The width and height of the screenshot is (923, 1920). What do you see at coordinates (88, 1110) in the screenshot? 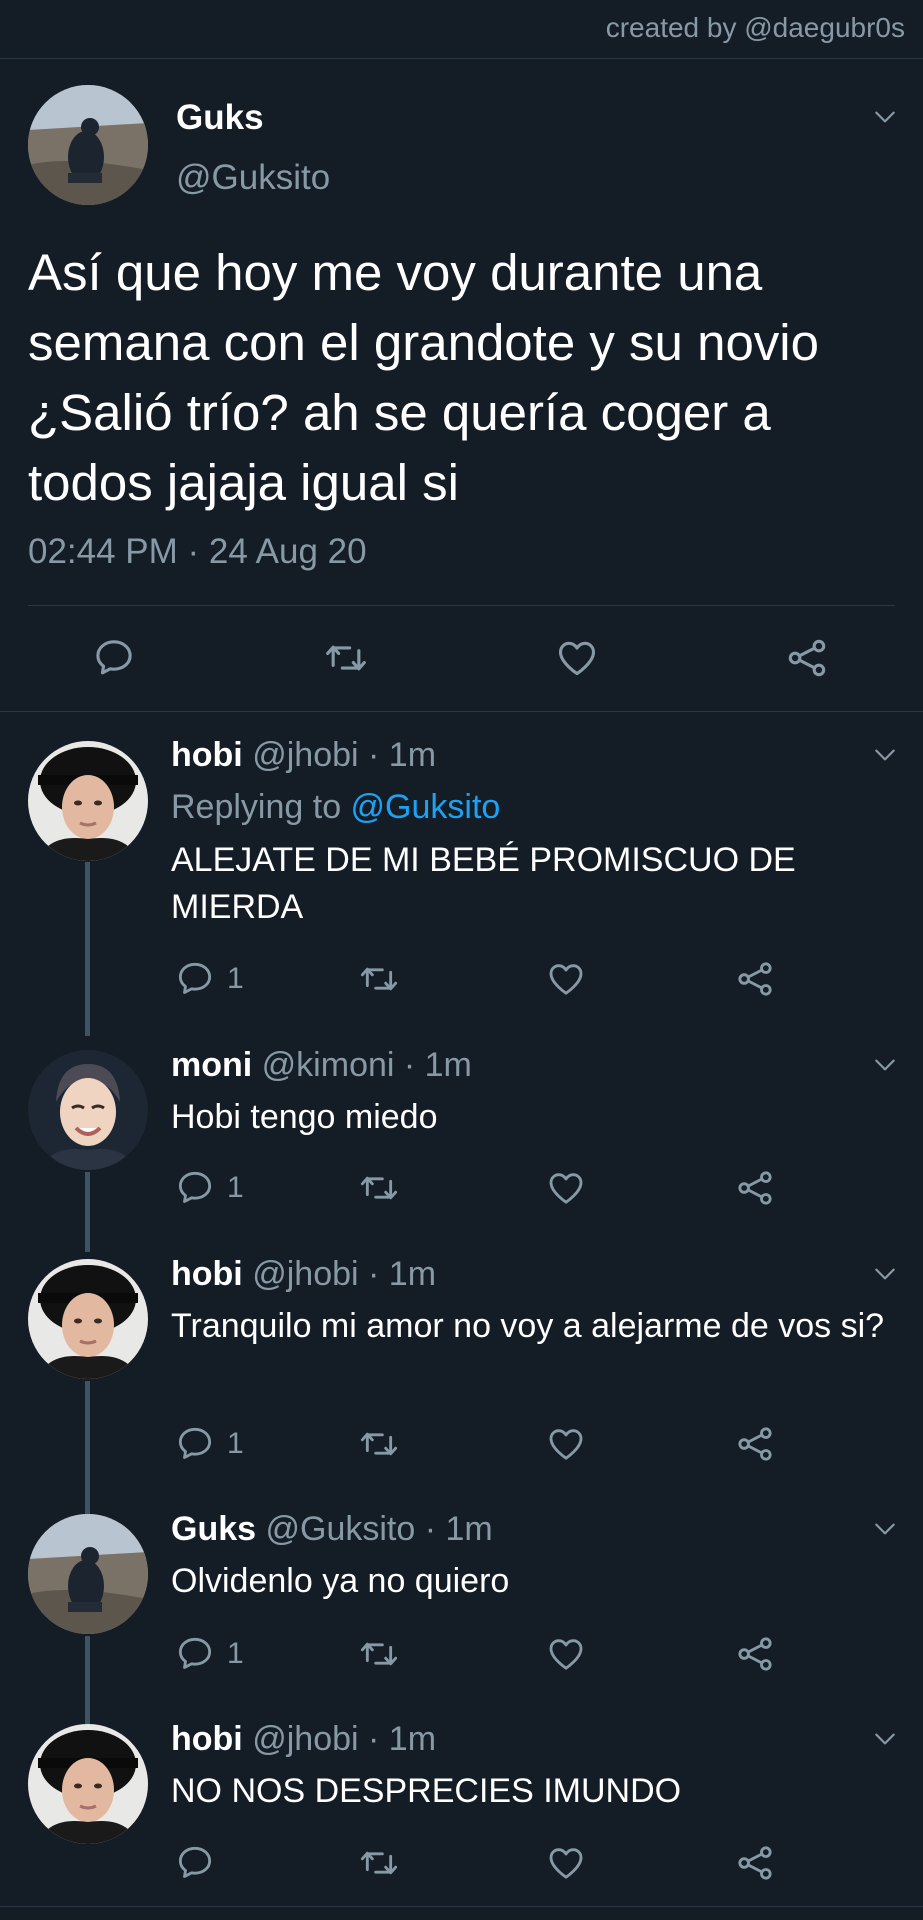
I see `avatar-moni` at bounding box center [88, 1110].